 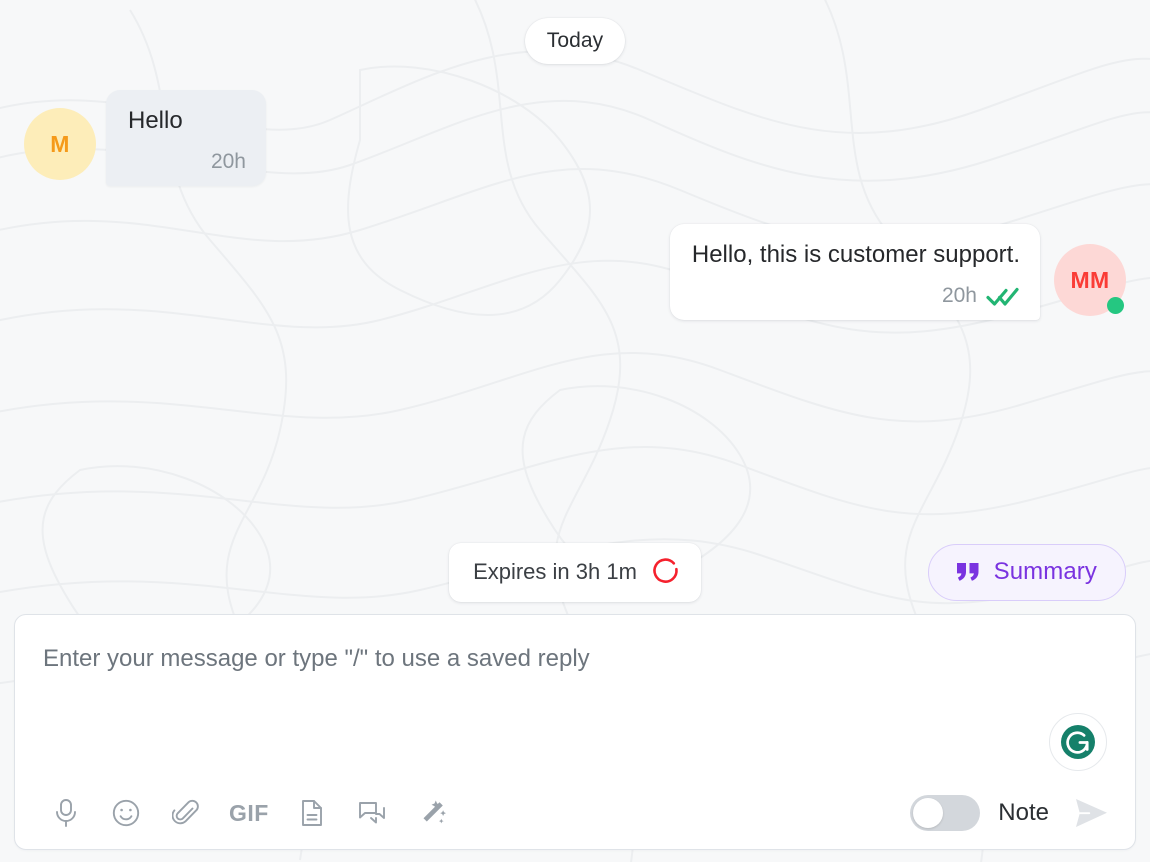 I want to click on quote-icon, so click(x=968, y=572).